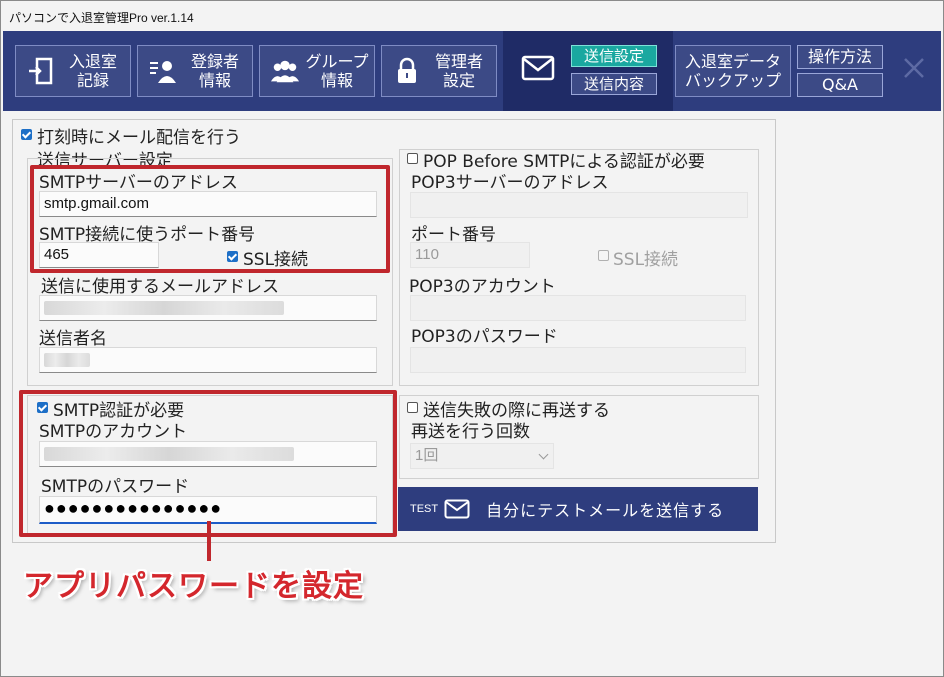  What do you see at coordinates (605, 510) in the screenshot?
I see `test-button-label: 自分にテストメールを送信する` at bounding box center [605, 510].